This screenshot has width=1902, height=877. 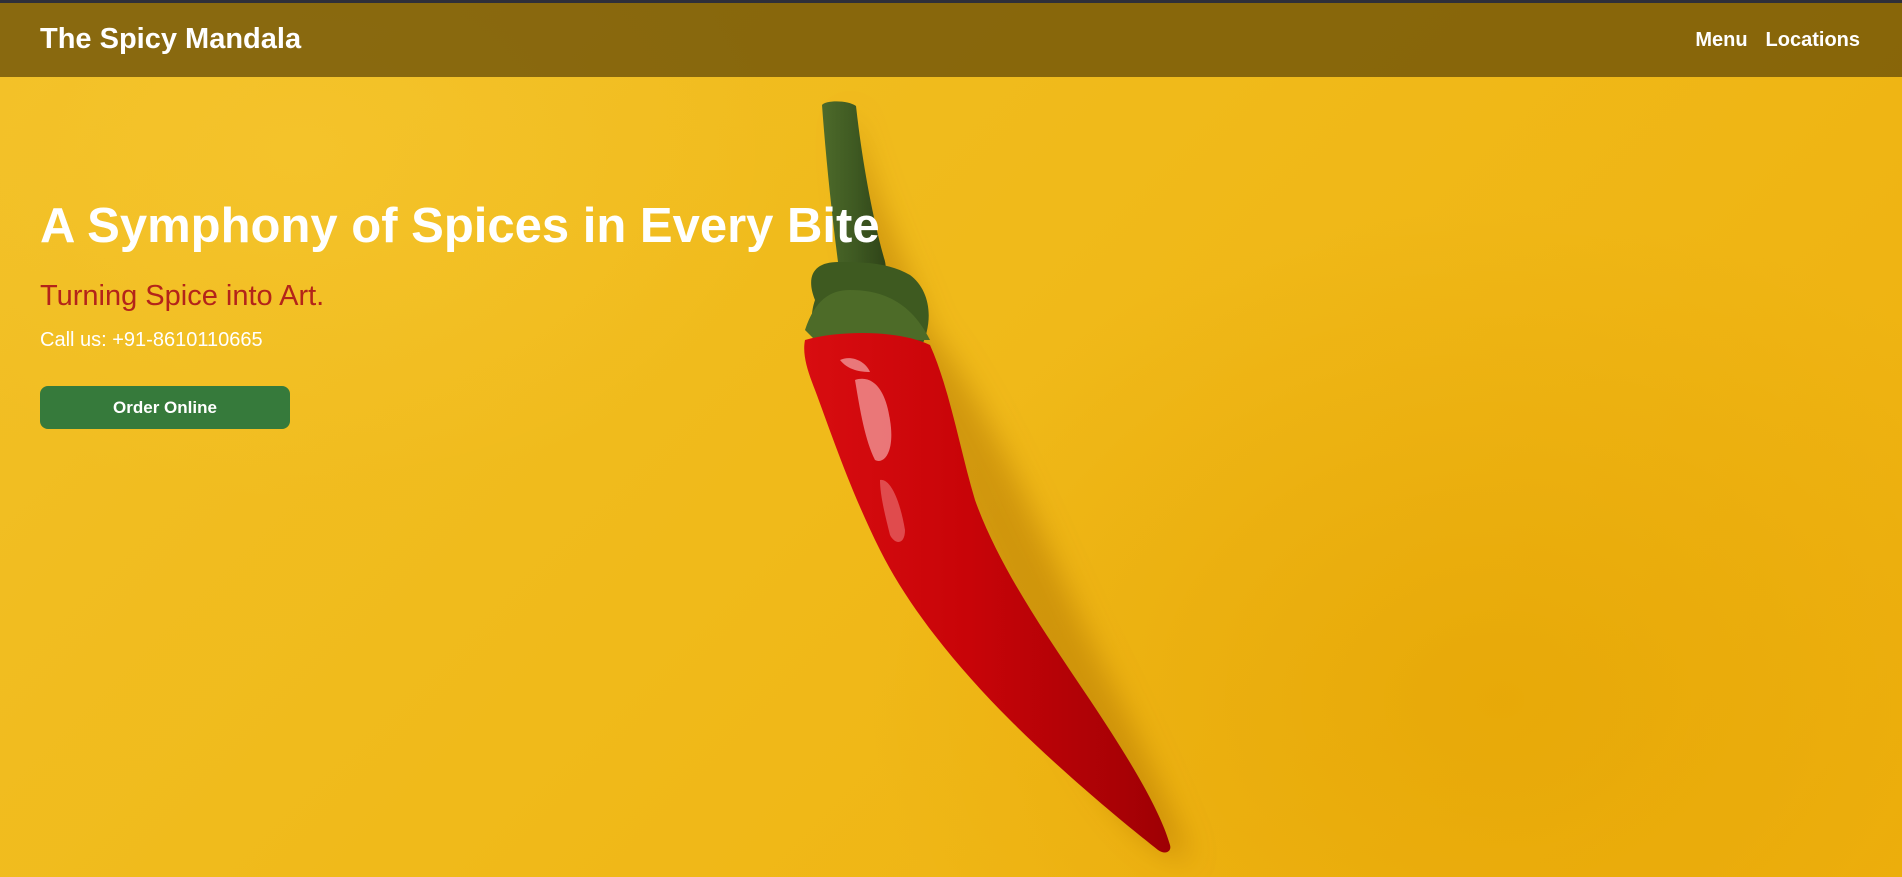 What do you see at coordinates (1813, 40) in the screenshot?
I see `nav-link-locations: Locations` at bounding box center [1813, 40].